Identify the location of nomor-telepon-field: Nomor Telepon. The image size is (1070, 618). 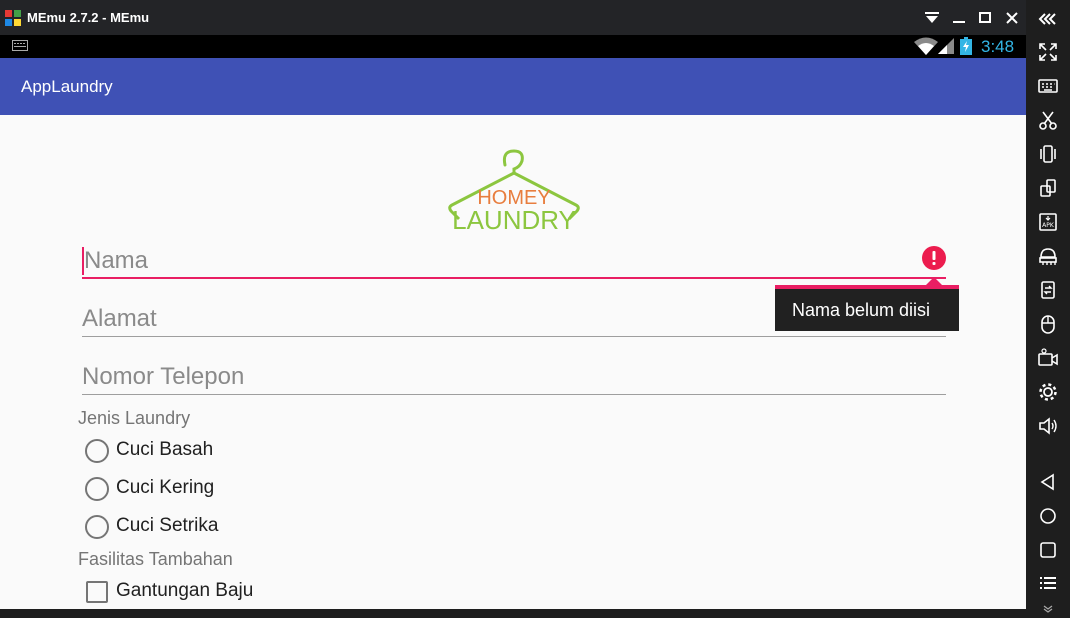
(514, 375).